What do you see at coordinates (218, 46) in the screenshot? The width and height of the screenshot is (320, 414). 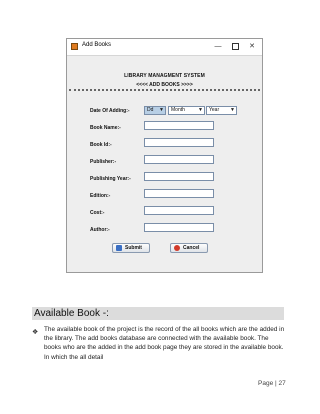 I see `minimize-button: —` at bounding box center [218, 46].